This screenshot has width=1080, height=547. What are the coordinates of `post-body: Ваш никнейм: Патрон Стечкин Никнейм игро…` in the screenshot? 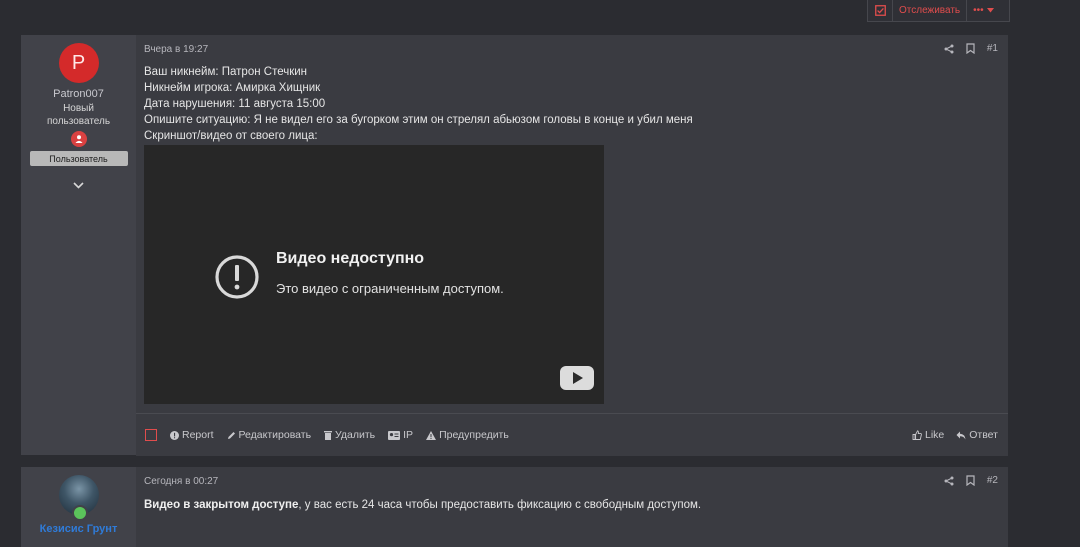 It's located at (418, 104).